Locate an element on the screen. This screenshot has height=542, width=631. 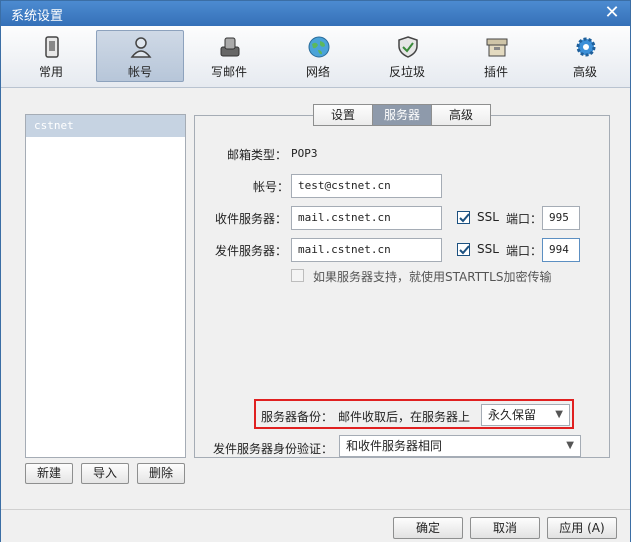
tool-advanced: 高级 is located at coordinates (585, 56).